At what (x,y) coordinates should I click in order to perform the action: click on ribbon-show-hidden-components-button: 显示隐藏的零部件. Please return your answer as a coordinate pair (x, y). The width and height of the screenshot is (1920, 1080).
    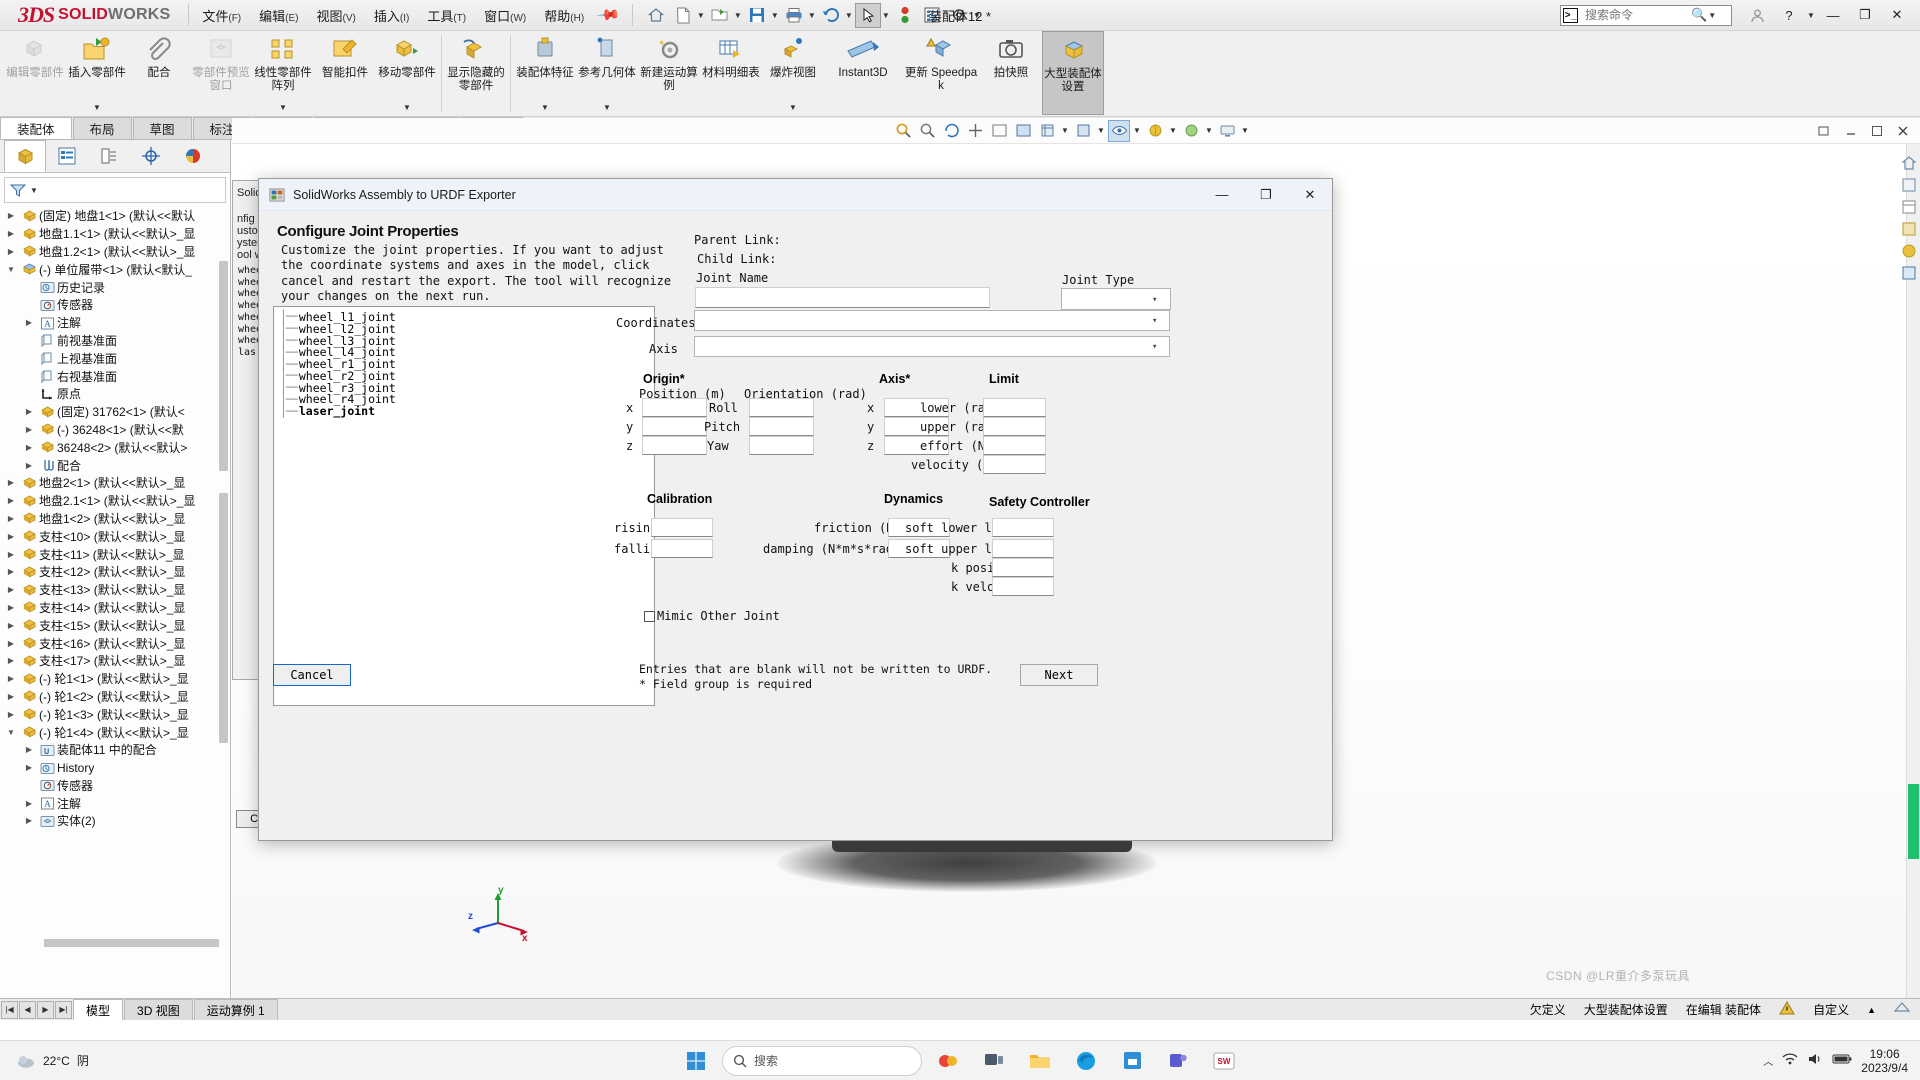
    Looking at the image, I should click on (476, 73).